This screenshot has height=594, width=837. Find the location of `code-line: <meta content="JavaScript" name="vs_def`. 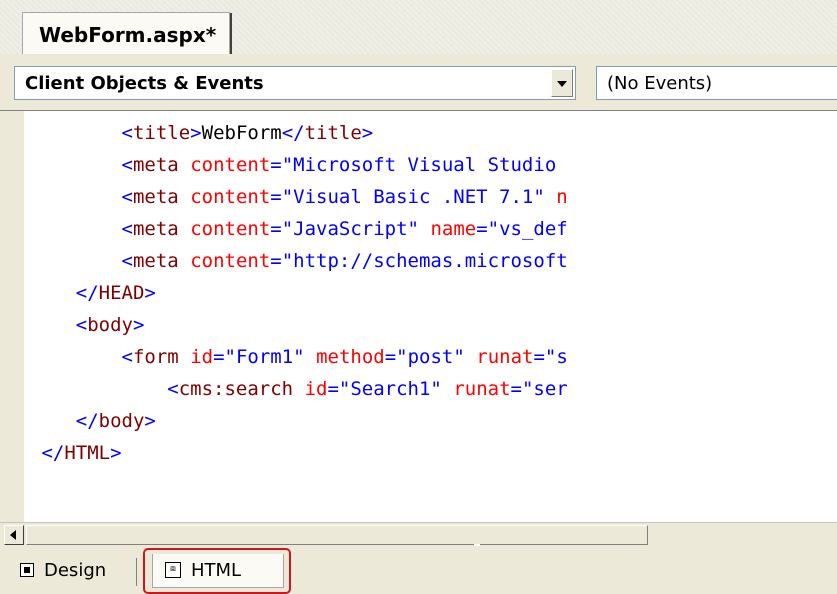

code-line: <meta content="JavaScript" name="vs_def is located at coordinates (299, 229).